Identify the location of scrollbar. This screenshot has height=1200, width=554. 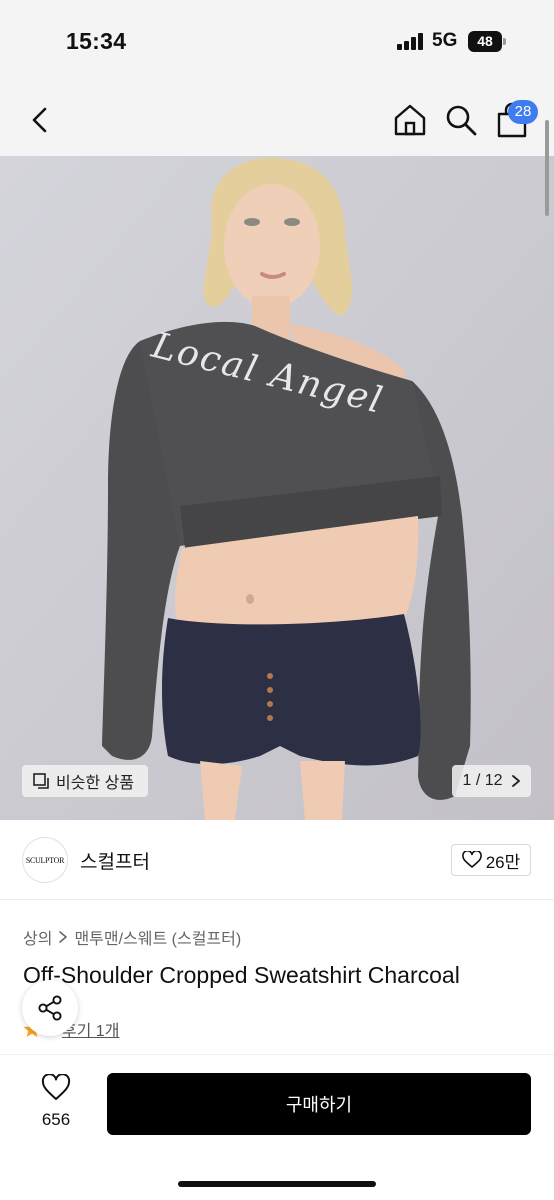
(547, 168).